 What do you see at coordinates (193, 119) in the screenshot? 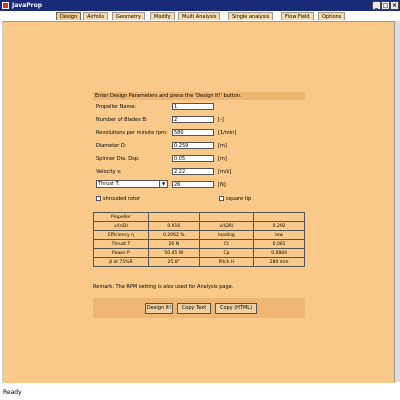
I see `blades-input` at bounding box center [193, 119].